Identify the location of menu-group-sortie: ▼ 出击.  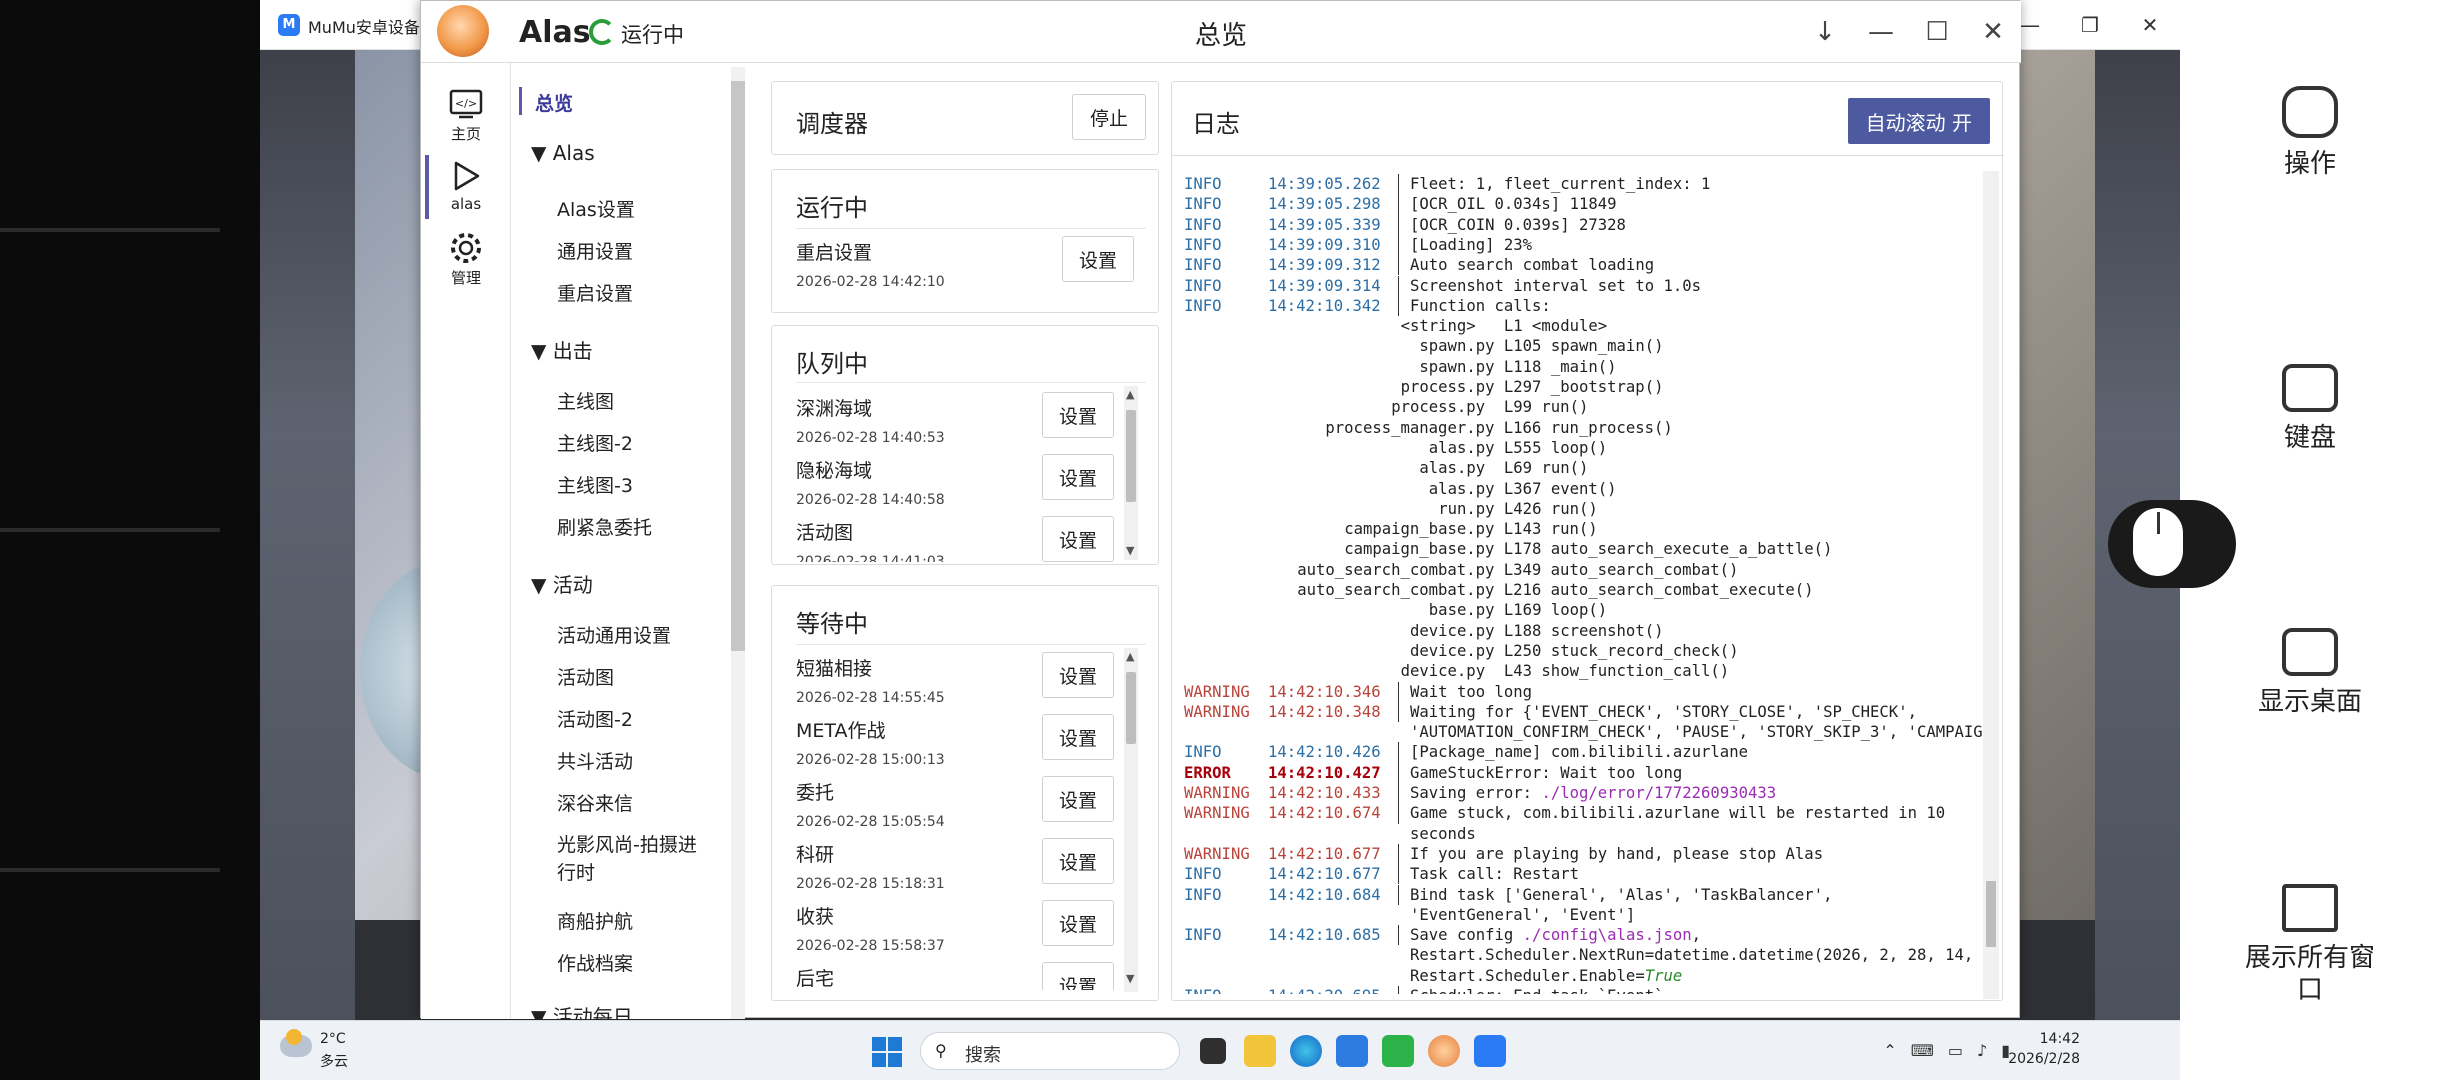
(562, 349).